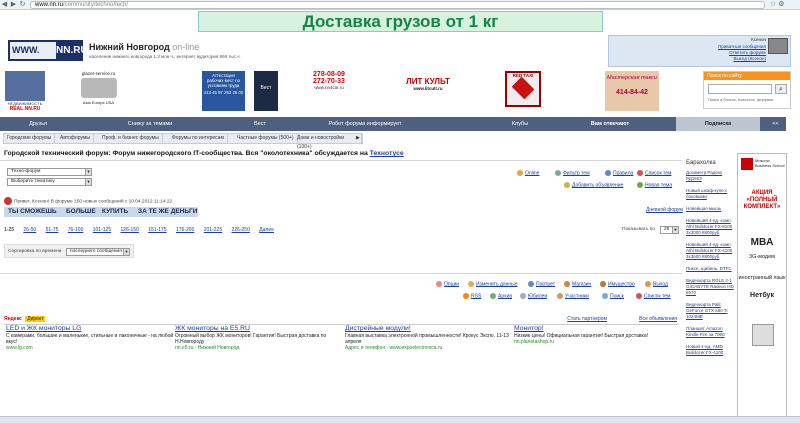  I want to click on page-link-current: 1-25, so click(9, 230).